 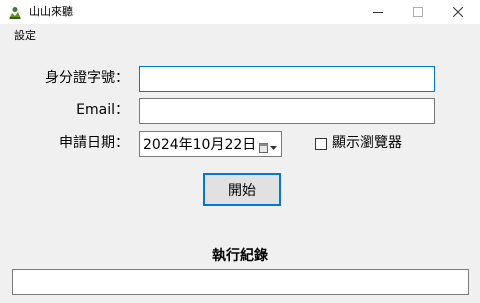 What do you see at coordinates (51, 11) in the screenshot?
I see `window-title: 山山來聽` at bounding box center [51, 11].